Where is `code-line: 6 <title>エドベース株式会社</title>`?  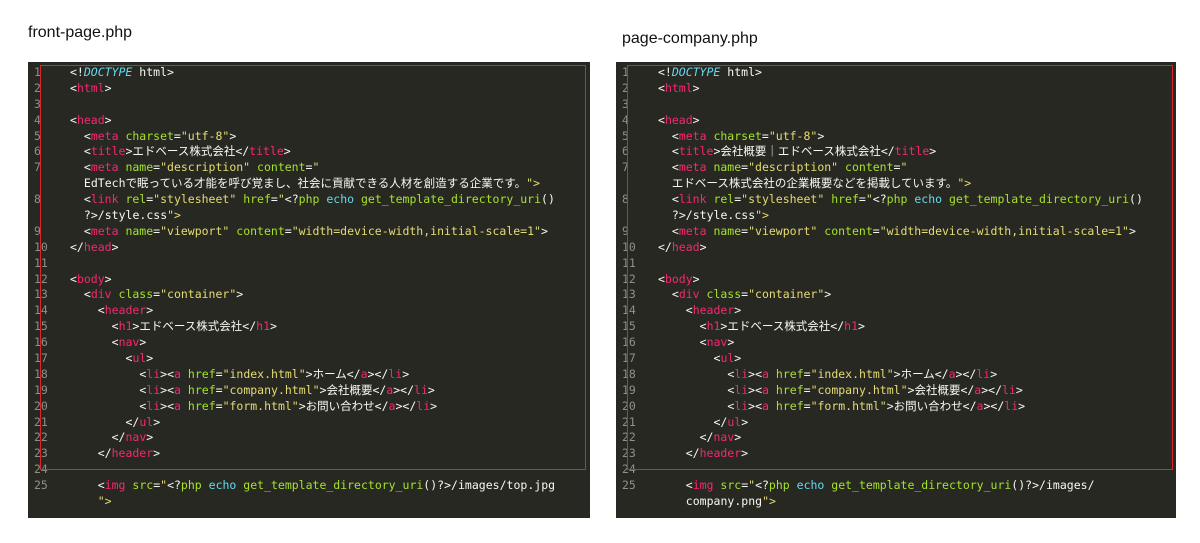 code-line: 6 <title>エドベース株式会社</title> is located at coordinates (309, 152).